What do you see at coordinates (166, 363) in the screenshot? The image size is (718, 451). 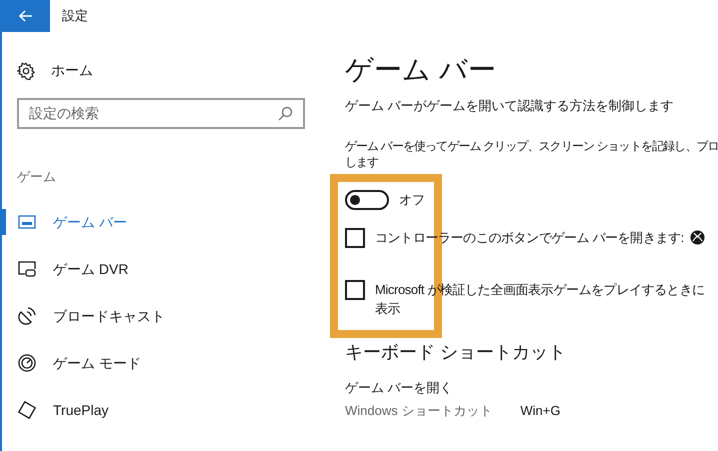 I see `nav-item: ゲーム モード` at bounding box center [166, 363].